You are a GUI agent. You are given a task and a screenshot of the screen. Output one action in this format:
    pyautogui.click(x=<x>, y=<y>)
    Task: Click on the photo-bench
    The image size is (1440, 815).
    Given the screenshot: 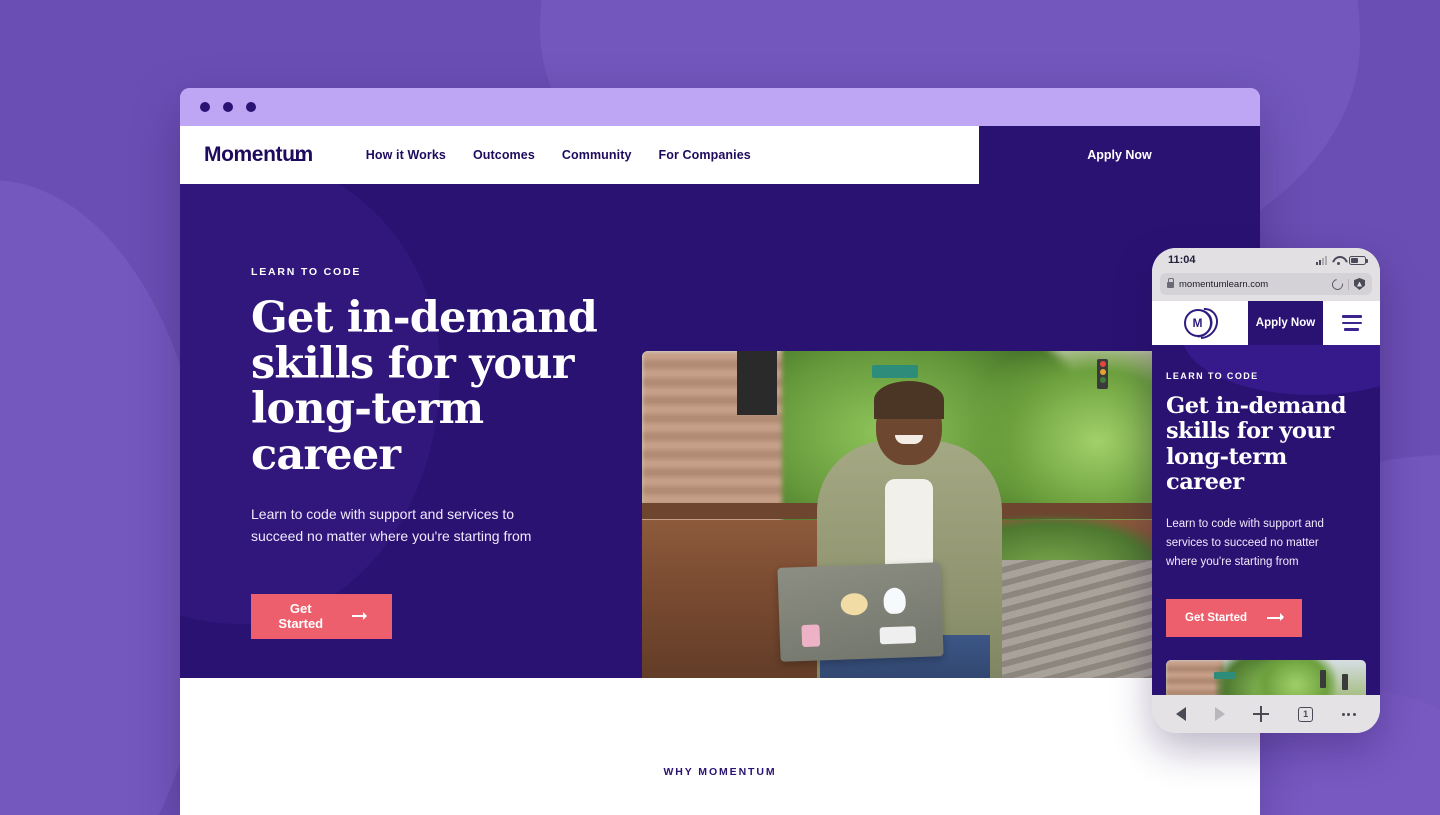 What is the action you would take?
    pyautogui.click(x=1082, y=619)
    